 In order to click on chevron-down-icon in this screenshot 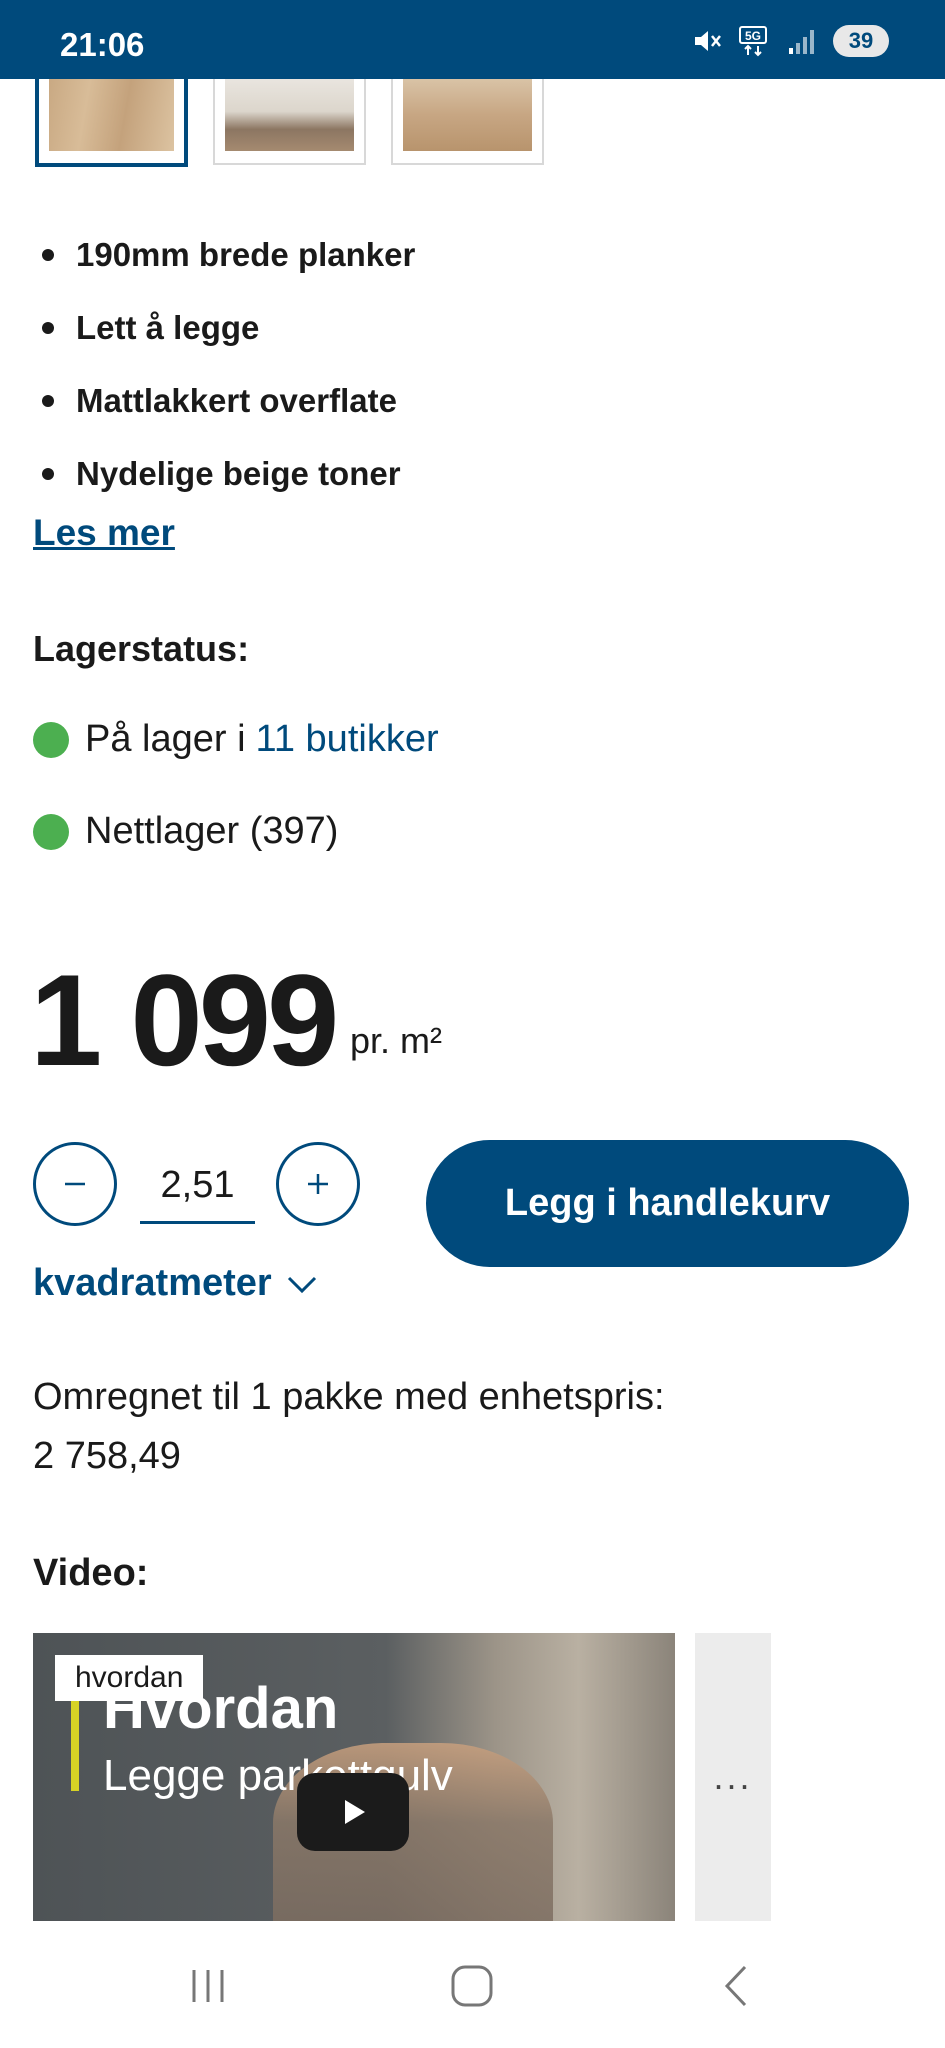, I will do `click(301, 1284)`.